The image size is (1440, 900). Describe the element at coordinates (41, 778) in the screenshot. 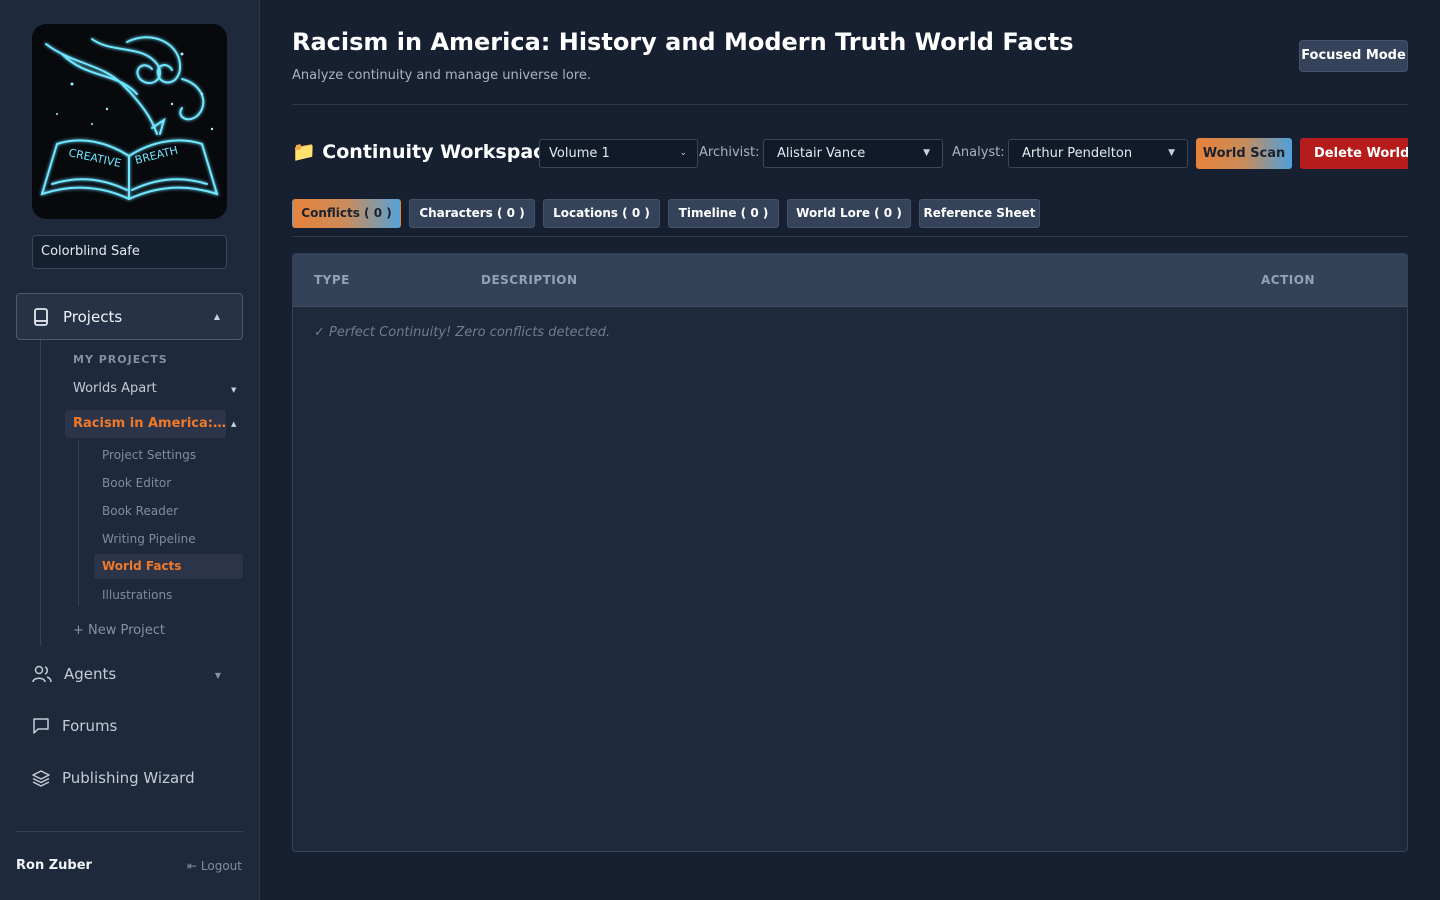

I see `layers-icon` at that location.